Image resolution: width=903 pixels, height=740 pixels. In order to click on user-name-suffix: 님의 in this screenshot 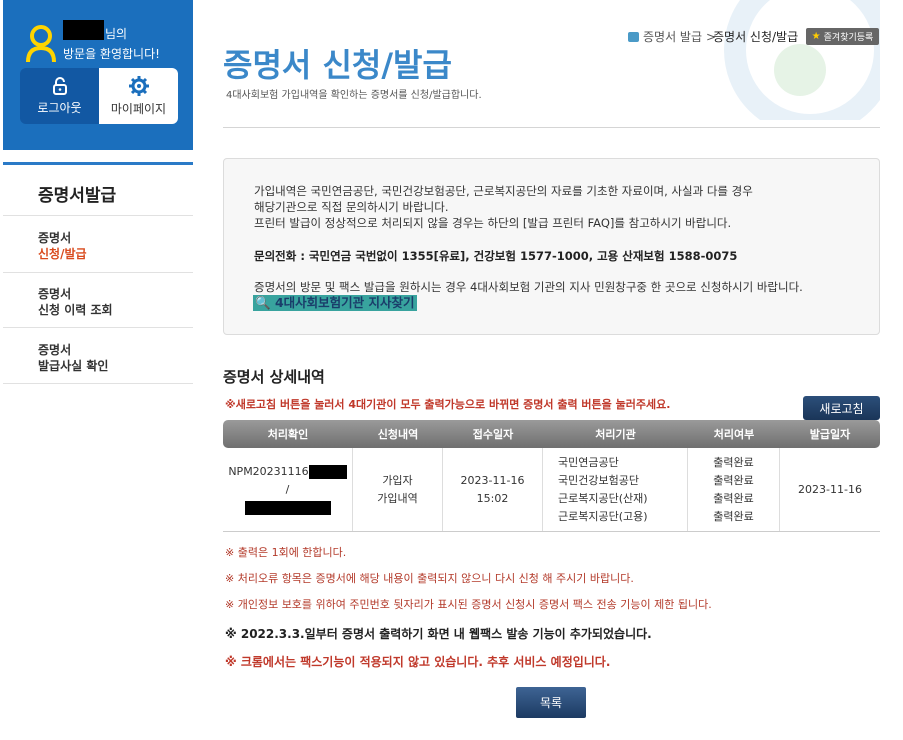, I will do `click(116, 34)`.